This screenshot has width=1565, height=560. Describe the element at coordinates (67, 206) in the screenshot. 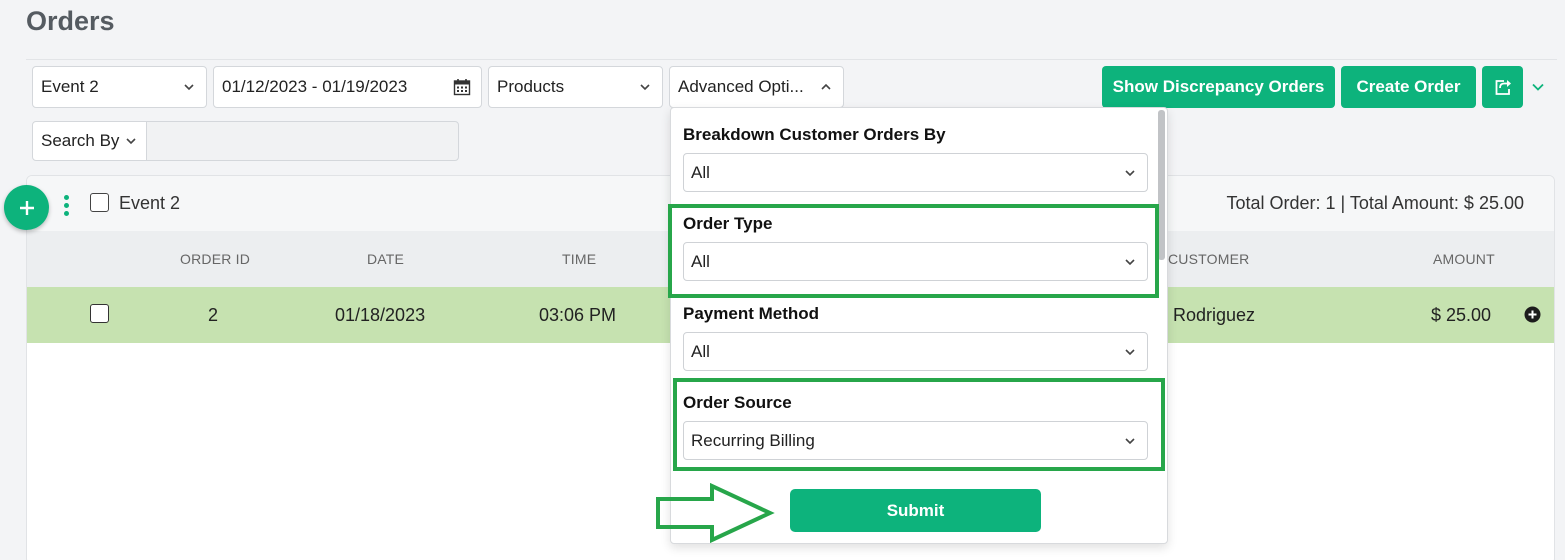

I see `more-options-icon` at that location.